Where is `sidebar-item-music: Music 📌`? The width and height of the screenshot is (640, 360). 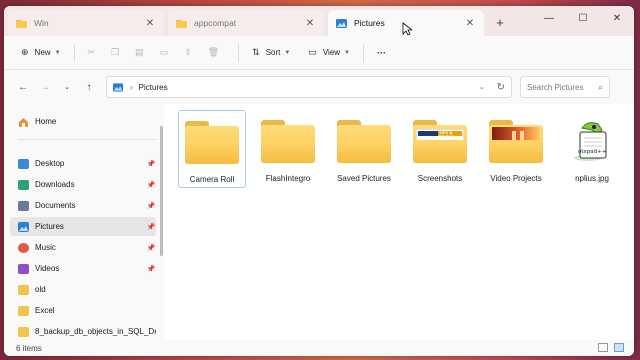
sidebar-item-music: Music 📌 is located at coordinates (83, 247).